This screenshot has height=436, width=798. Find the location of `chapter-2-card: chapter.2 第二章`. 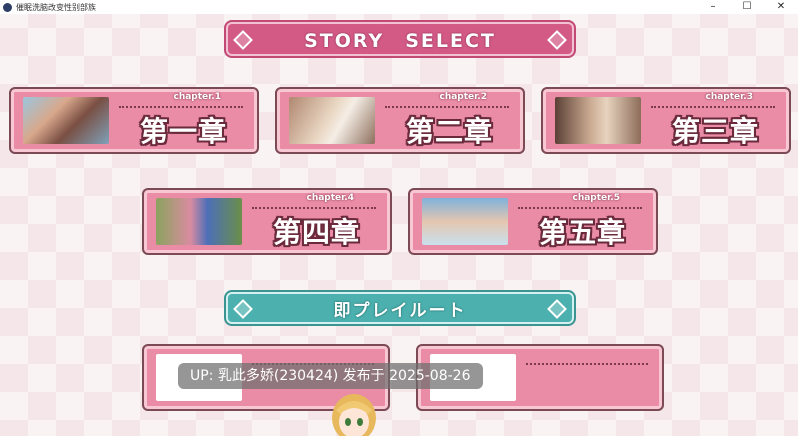

chapter-2-card: chapter.2 第二章 is located at coordinates (400, 120).